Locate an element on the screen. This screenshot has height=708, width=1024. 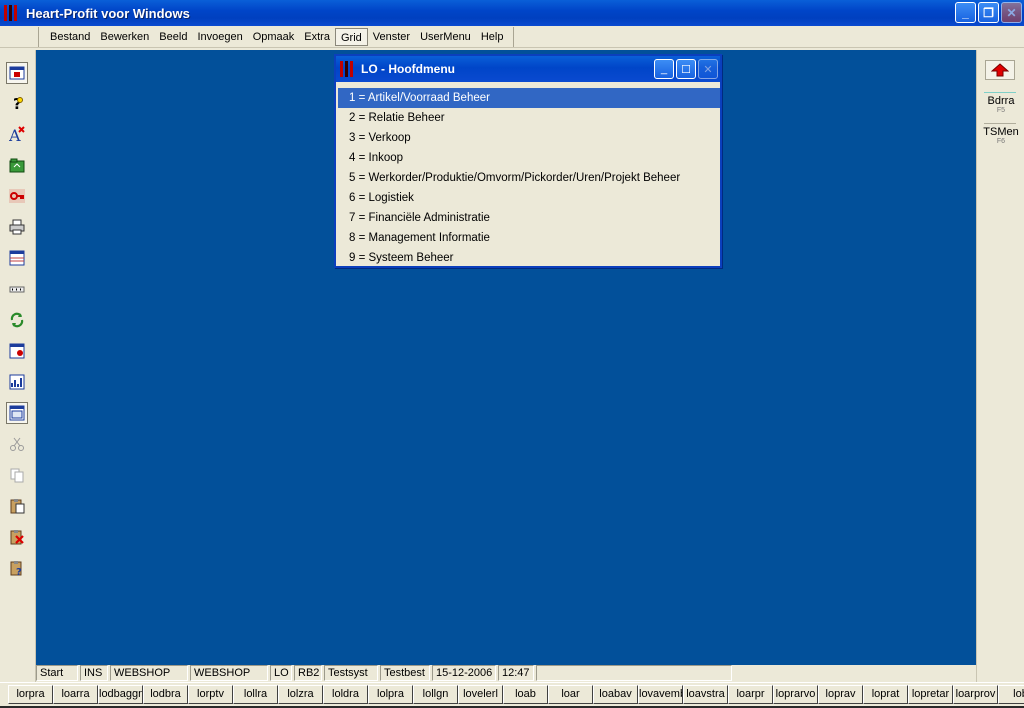
bottom-button-lolzra: lolzra is located at coordinates (300, 694).